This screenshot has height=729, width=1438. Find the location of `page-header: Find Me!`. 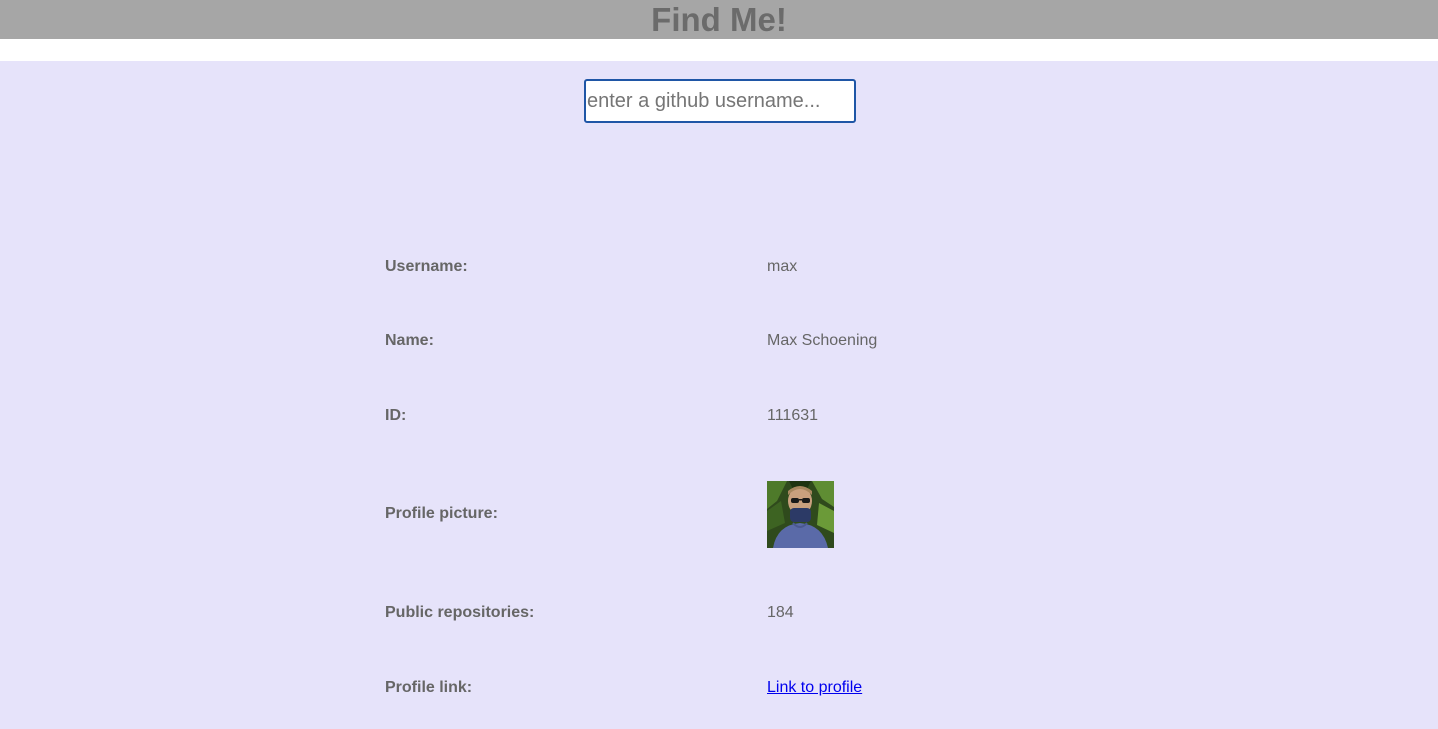

page-header: Find Me! is located at coordinates (719, 19).